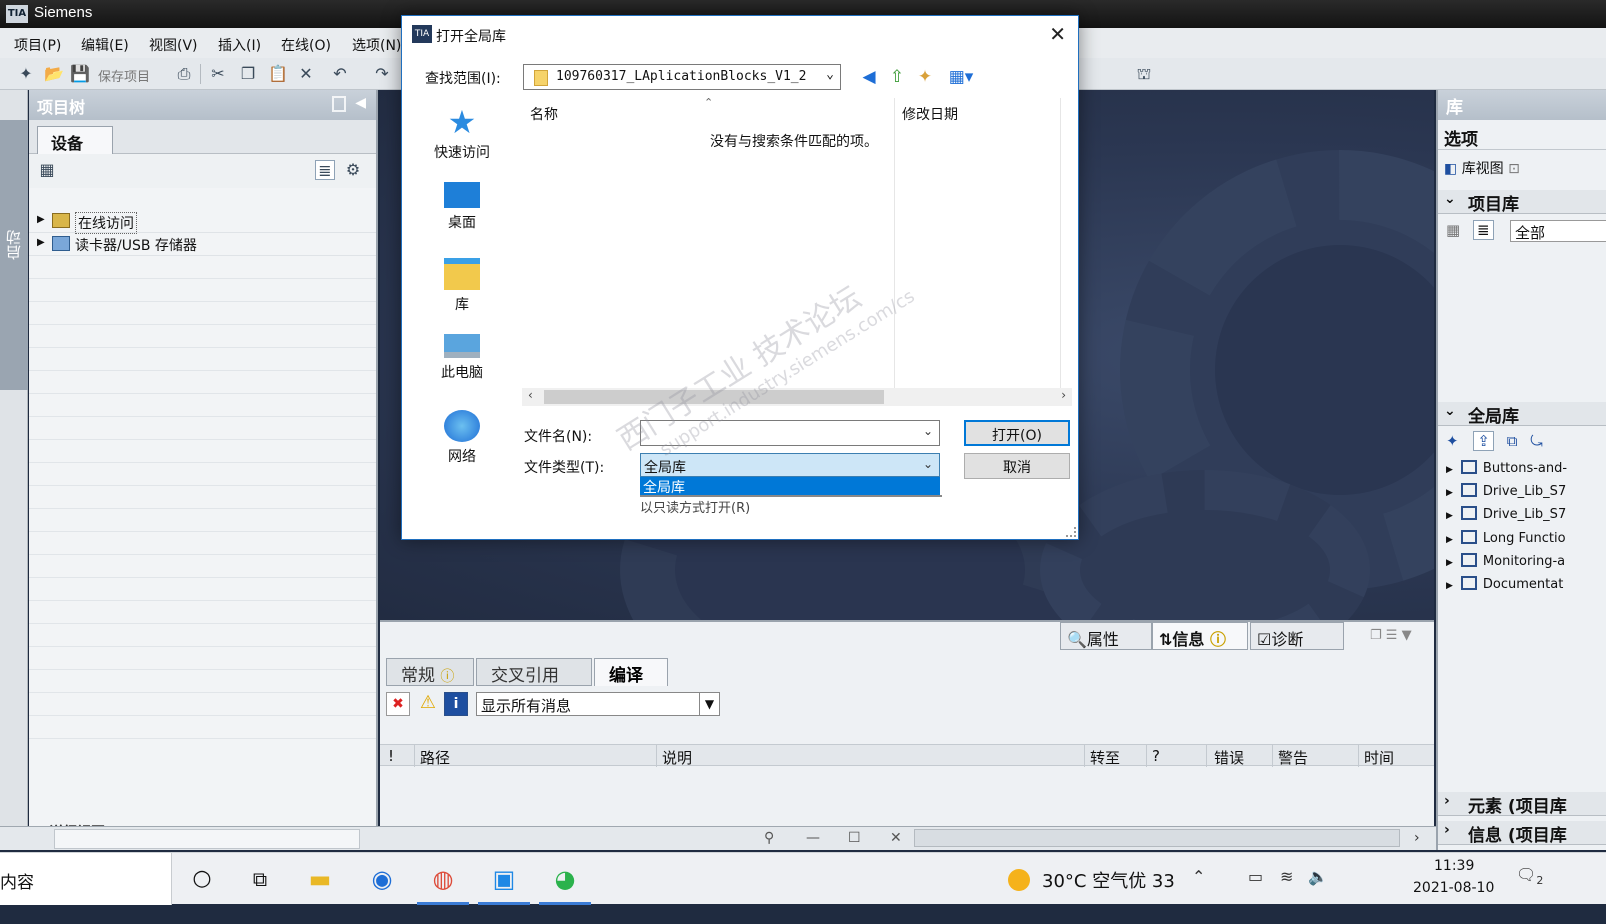  Describe the element at coordinates (790, 465) in the screenshot. I see `filetype-select: 全局库 ⌄` at that location.